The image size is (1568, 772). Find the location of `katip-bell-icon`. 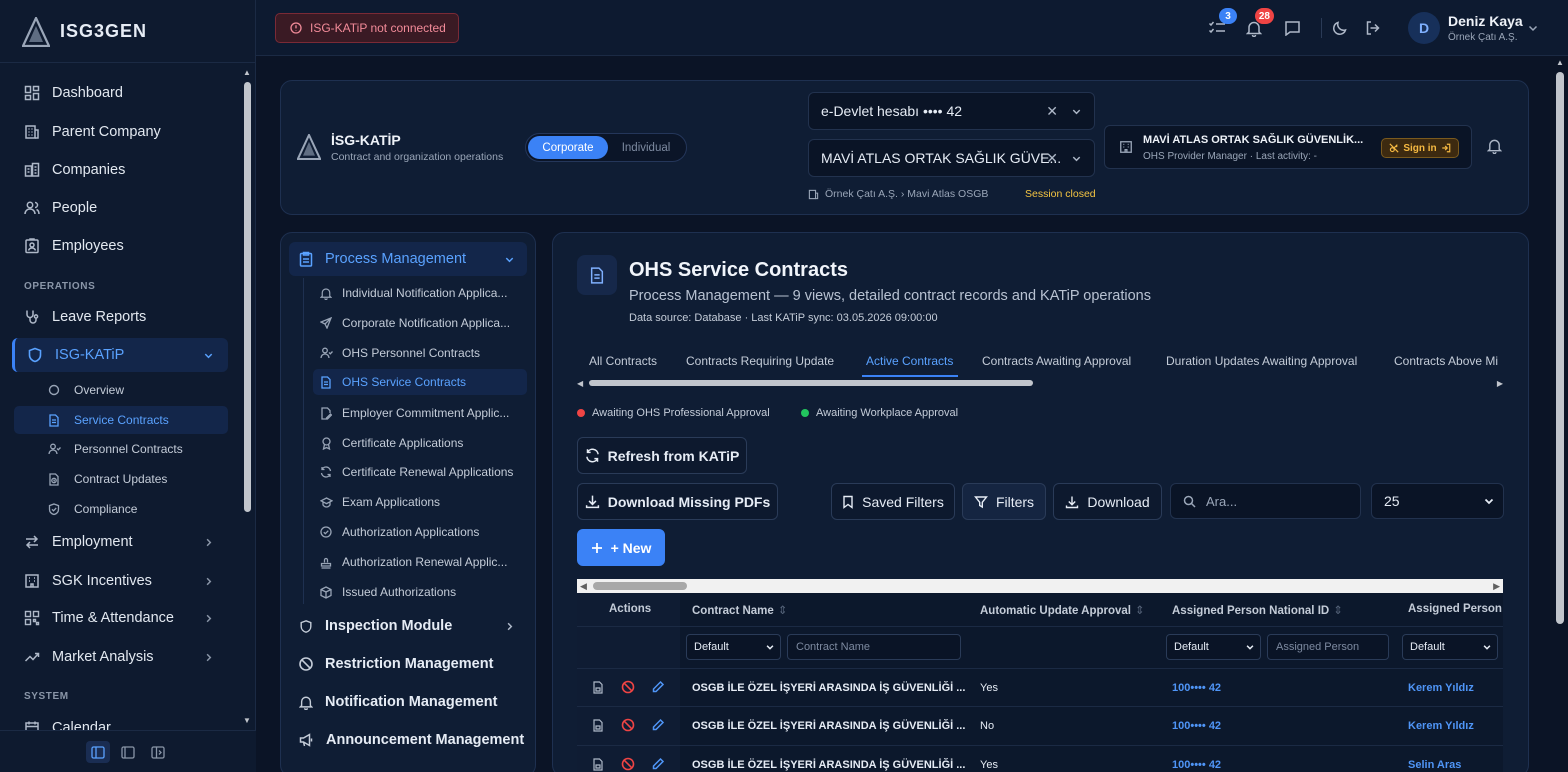

katip-bell-icon is located at coordinates (1494, 146).